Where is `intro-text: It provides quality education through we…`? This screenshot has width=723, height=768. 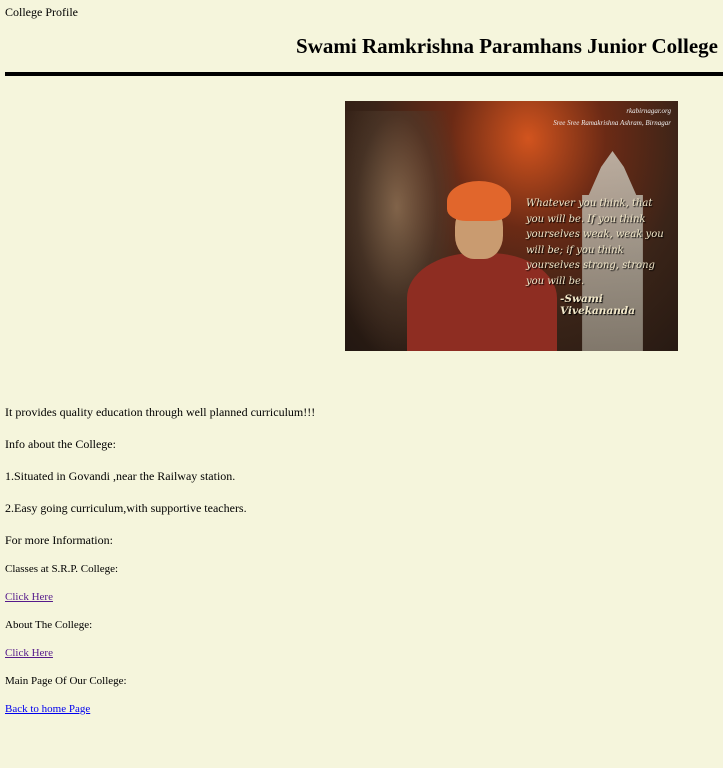 intro-text: It provides quality education through we… is located at coordinates (160, 412).